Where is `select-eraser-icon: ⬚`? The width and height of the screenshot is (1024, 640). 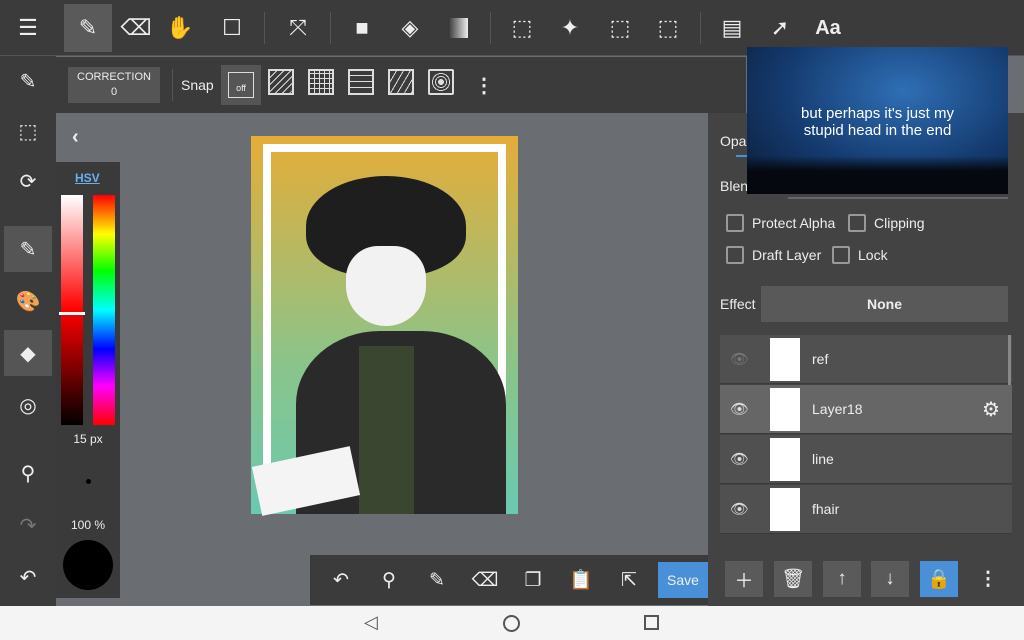
select-eraser-icon: ⬚ is located at coordinates (668, 28).